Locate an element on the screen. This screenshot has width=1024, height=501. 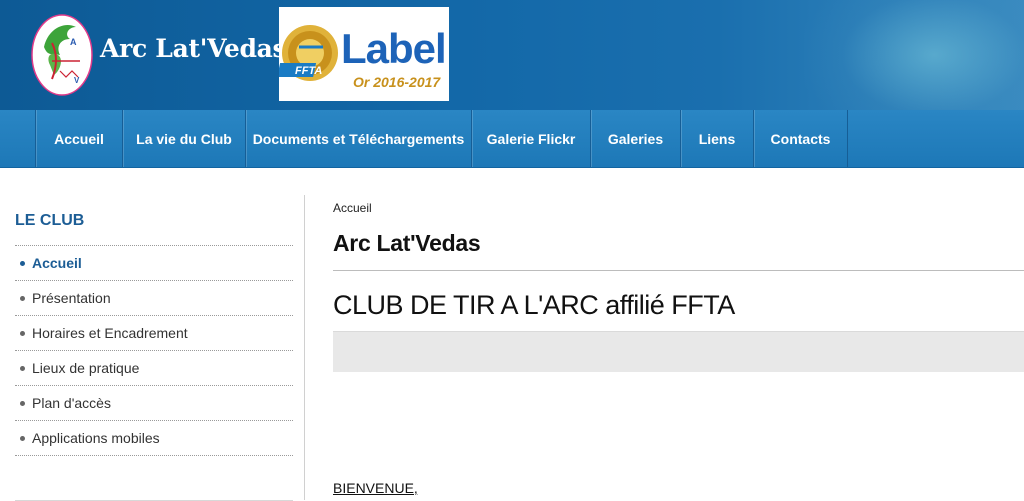
svg-text: Label is located at coordinates (393, 48).